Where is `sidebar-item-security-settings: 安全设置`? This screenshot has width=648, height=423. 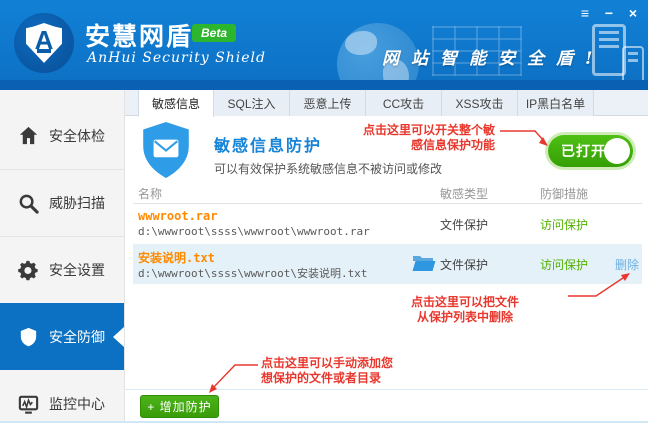 sidebar-item-security-settings: 安全设置 is located at coordinates (62, 269).